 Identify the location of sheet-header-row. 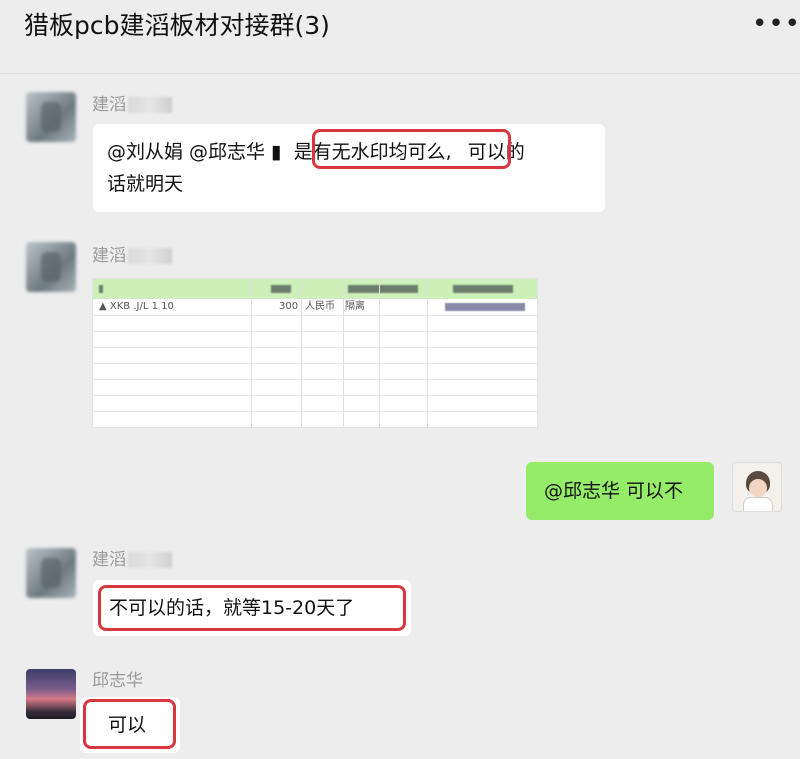
(315, 289).